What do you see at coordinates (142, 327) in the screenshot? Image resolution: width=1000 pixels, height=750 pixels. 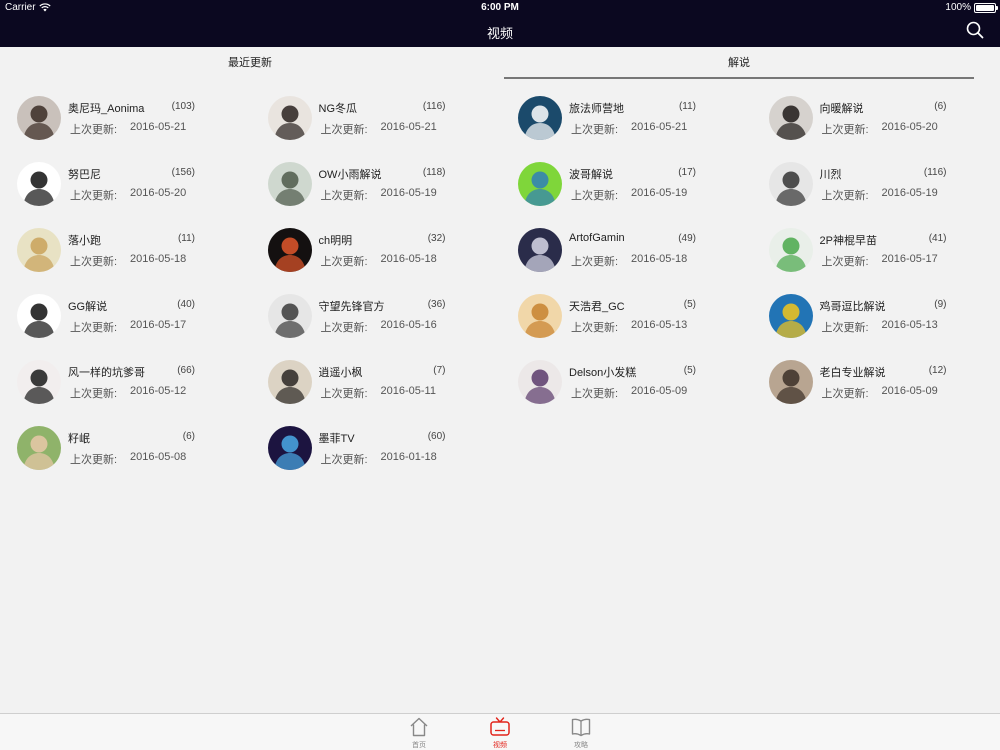 I see `streamer-item: GG解说 (40) 上次更新: 2016-05-17` at bounding box center [142, 327].